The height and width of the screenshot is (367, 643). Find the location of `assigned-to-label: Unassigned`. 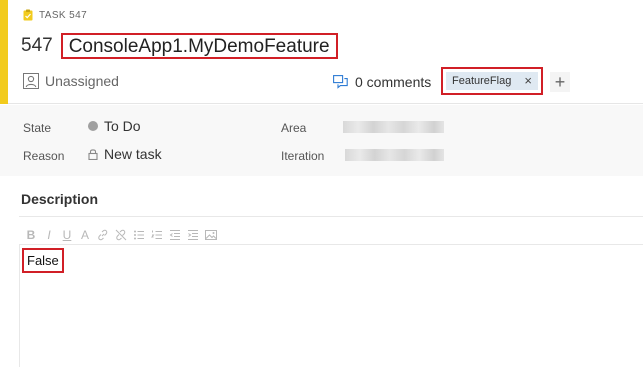

assigned-to-label: Unassigned is located at coordinates (82, 81).